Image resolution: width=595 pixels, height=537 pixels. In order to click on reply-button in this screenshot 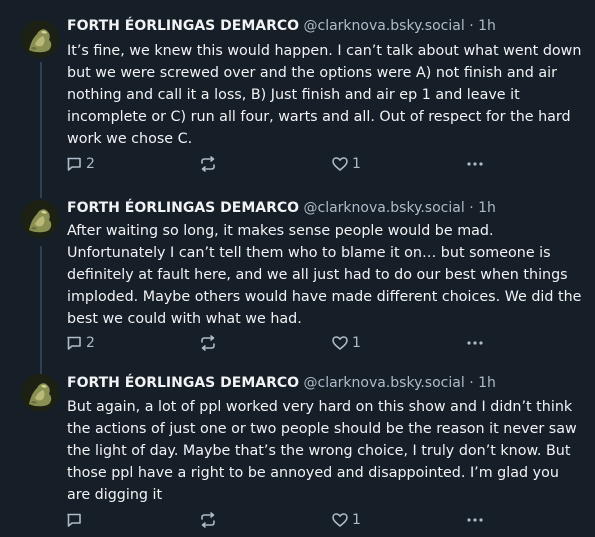, I will do `click(75, 520)`.